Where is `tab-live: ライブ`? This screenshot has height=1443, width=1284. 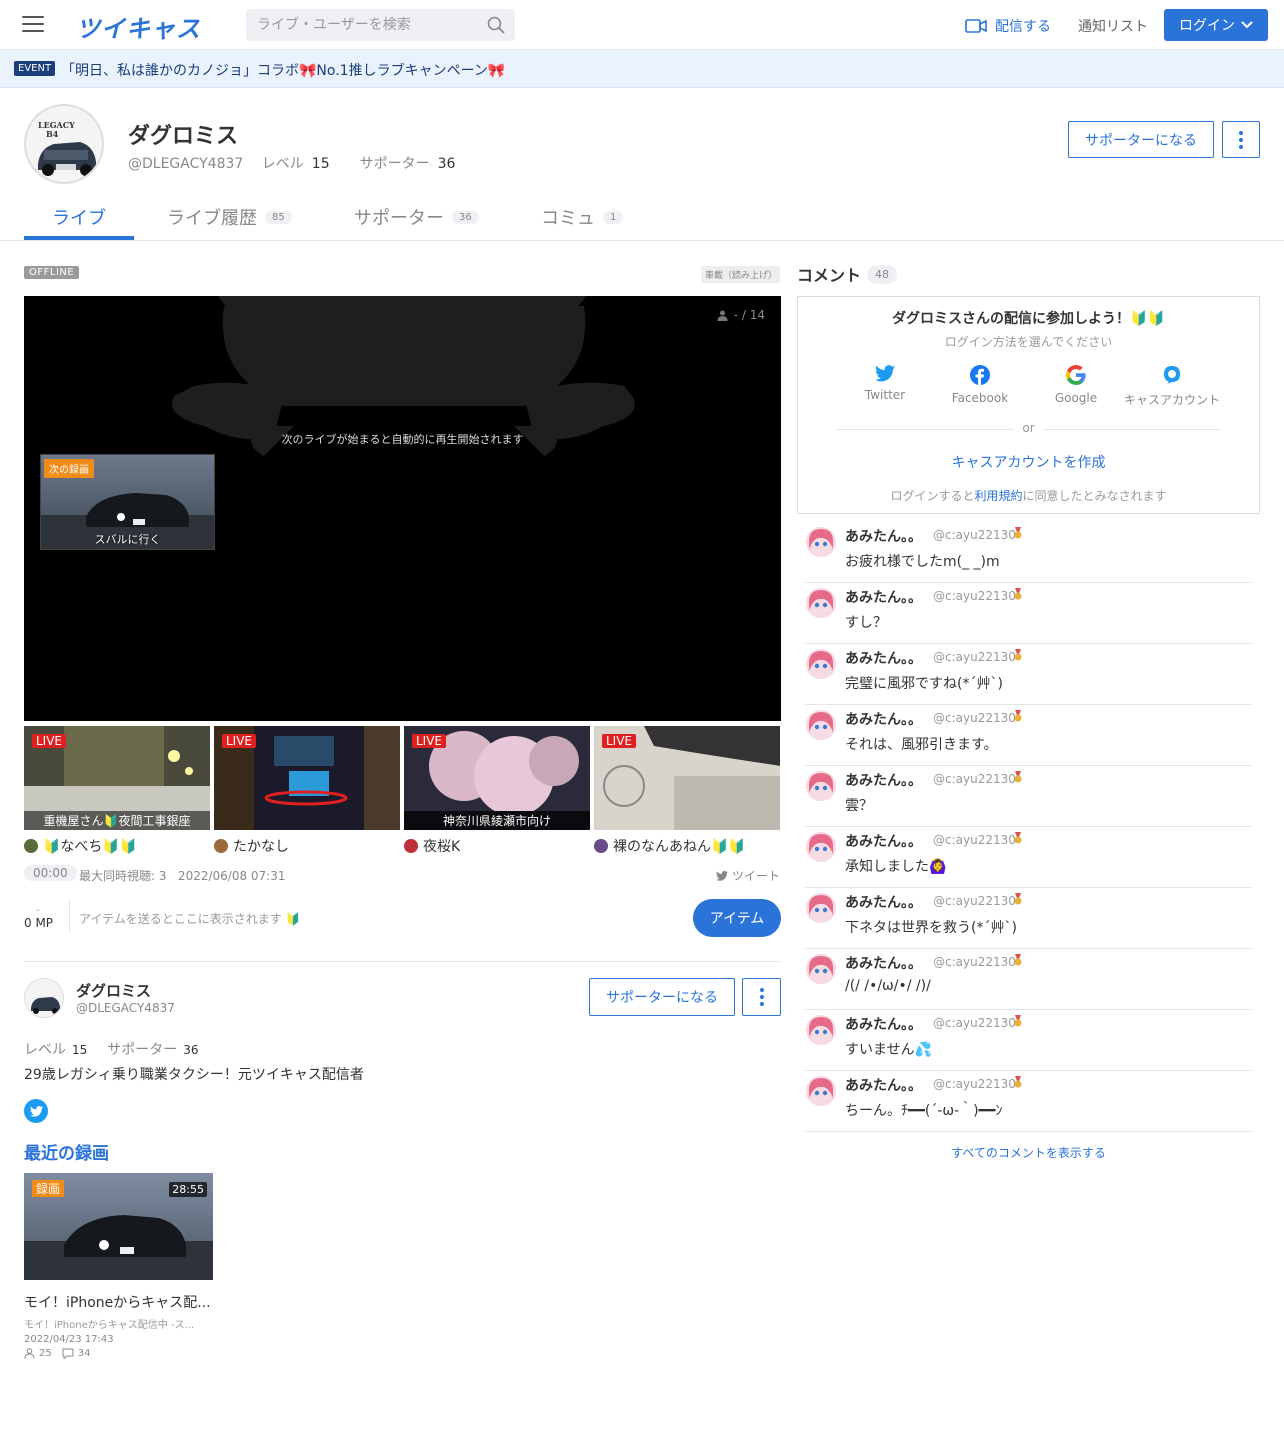
tab-live: ライブ is located at coordinates (79, 217).